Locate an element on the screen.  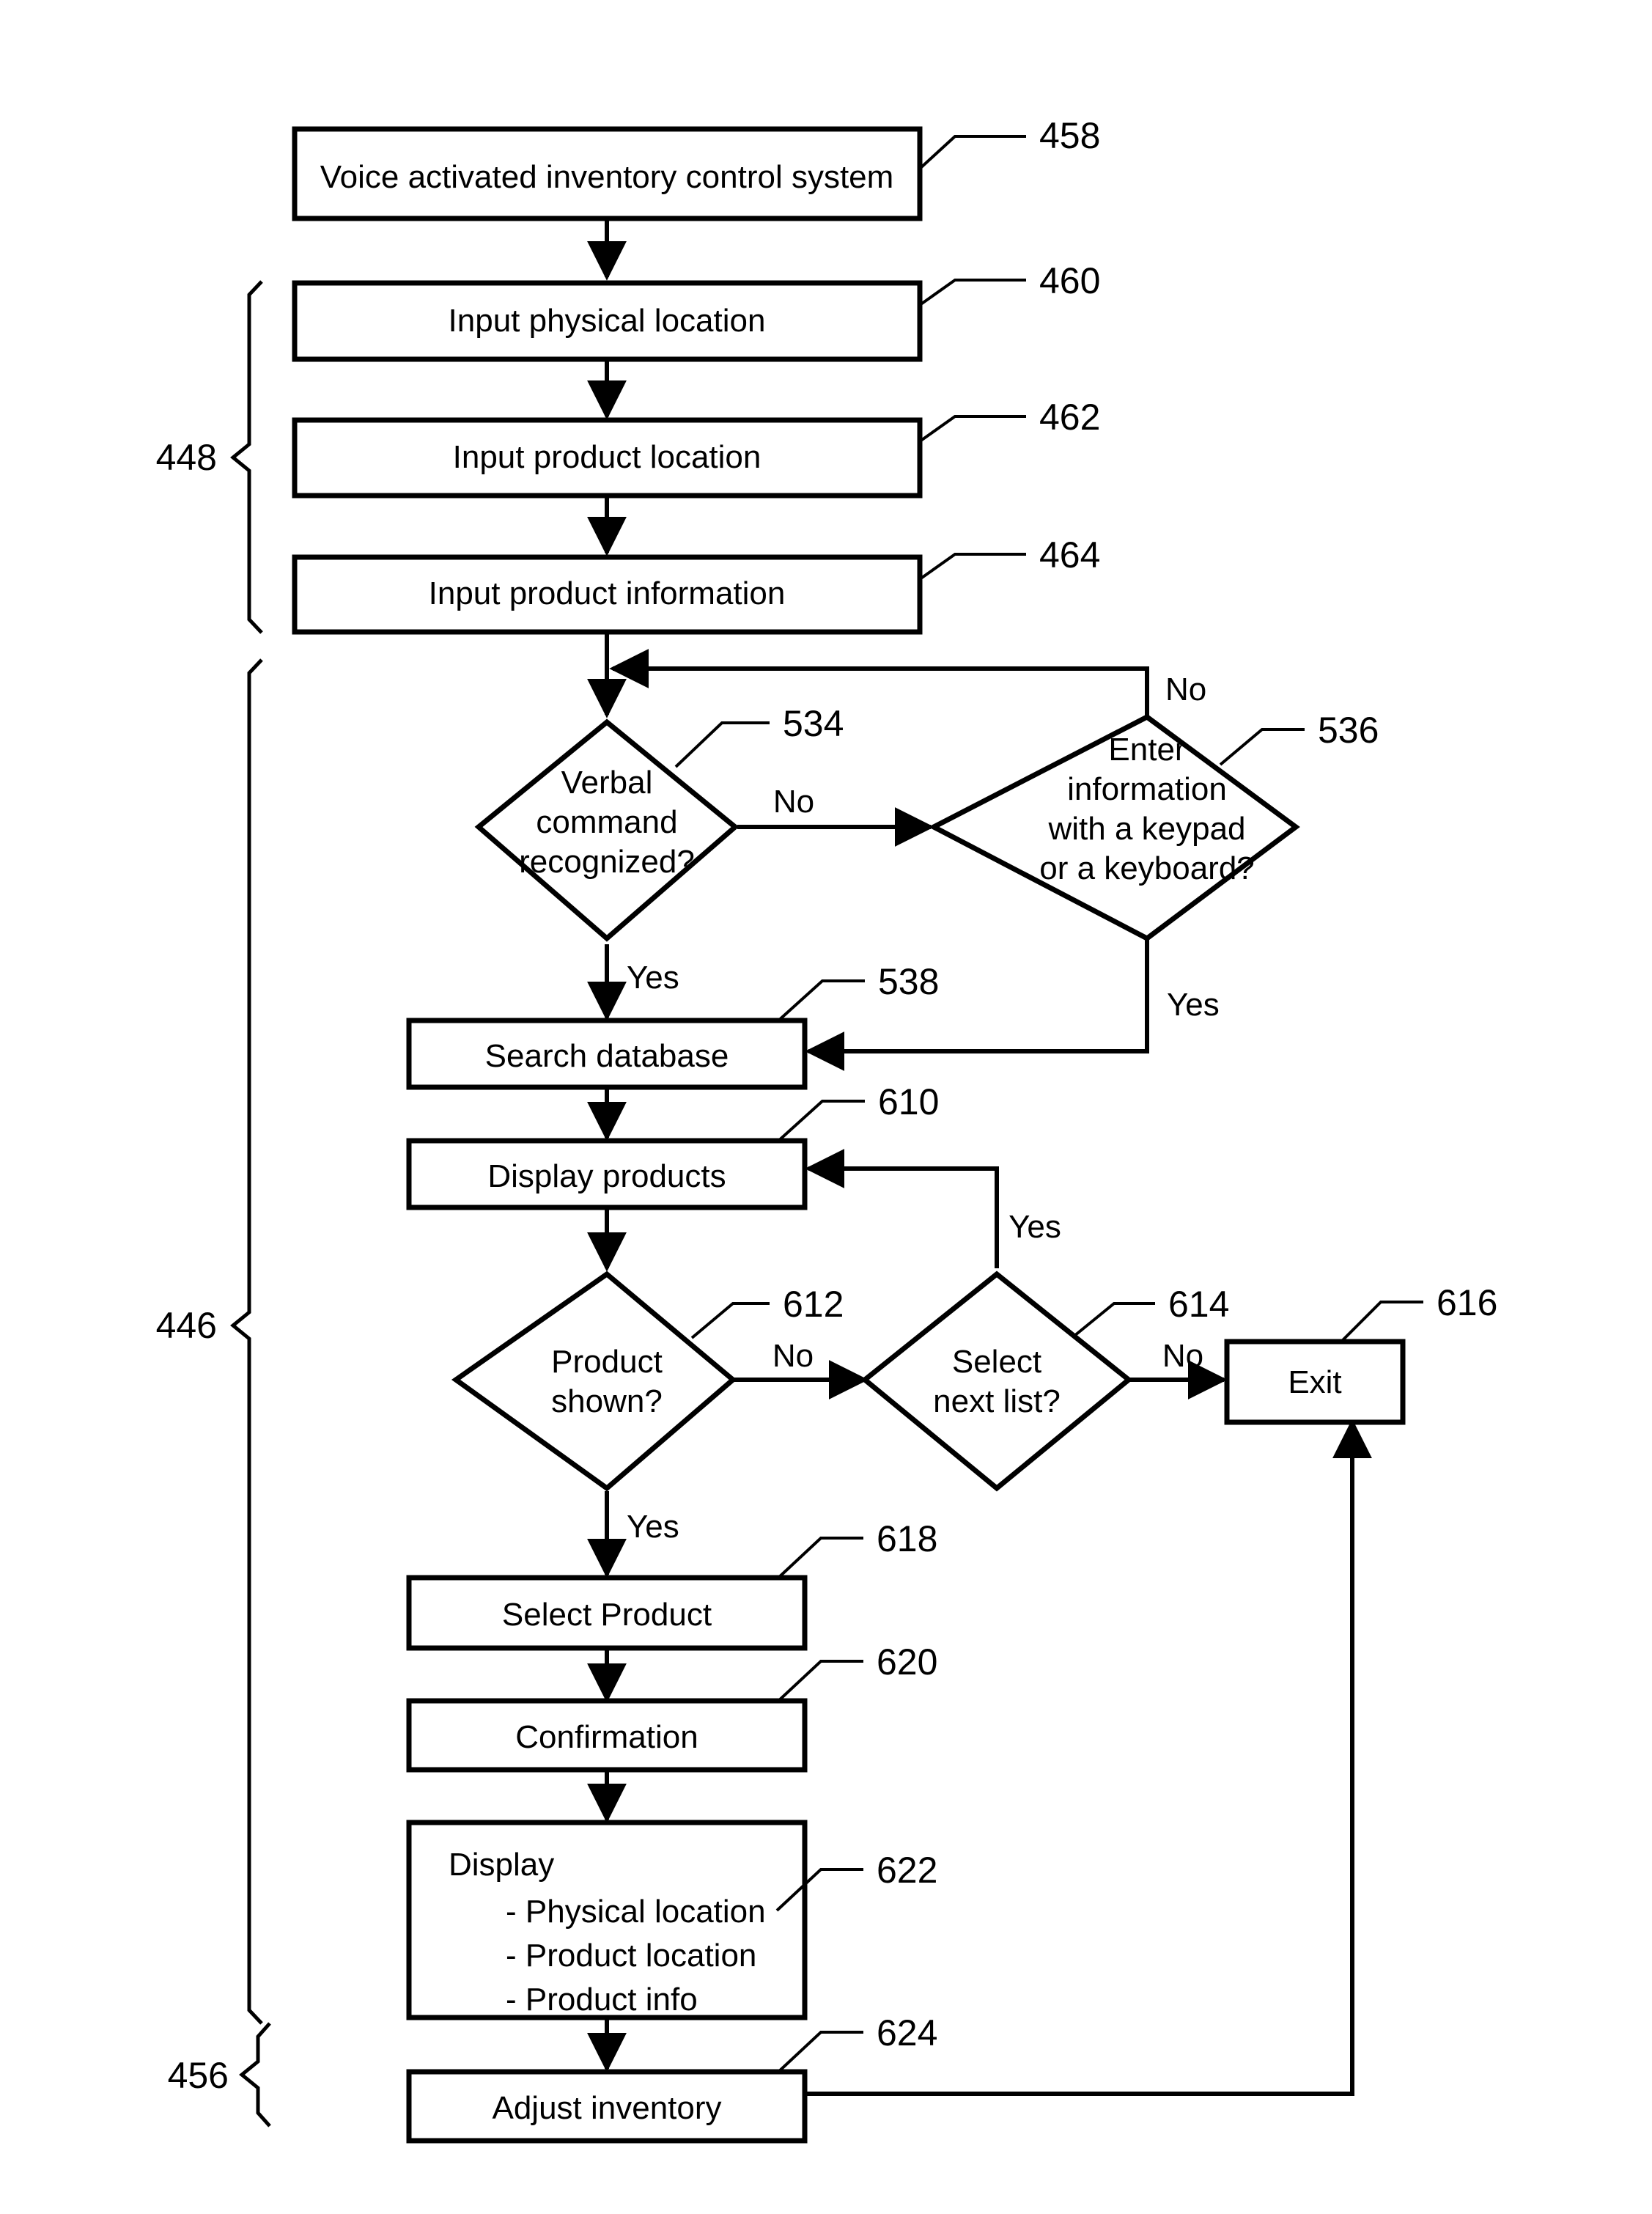
ref-460: 460 is located at coordinates (1069, 280).